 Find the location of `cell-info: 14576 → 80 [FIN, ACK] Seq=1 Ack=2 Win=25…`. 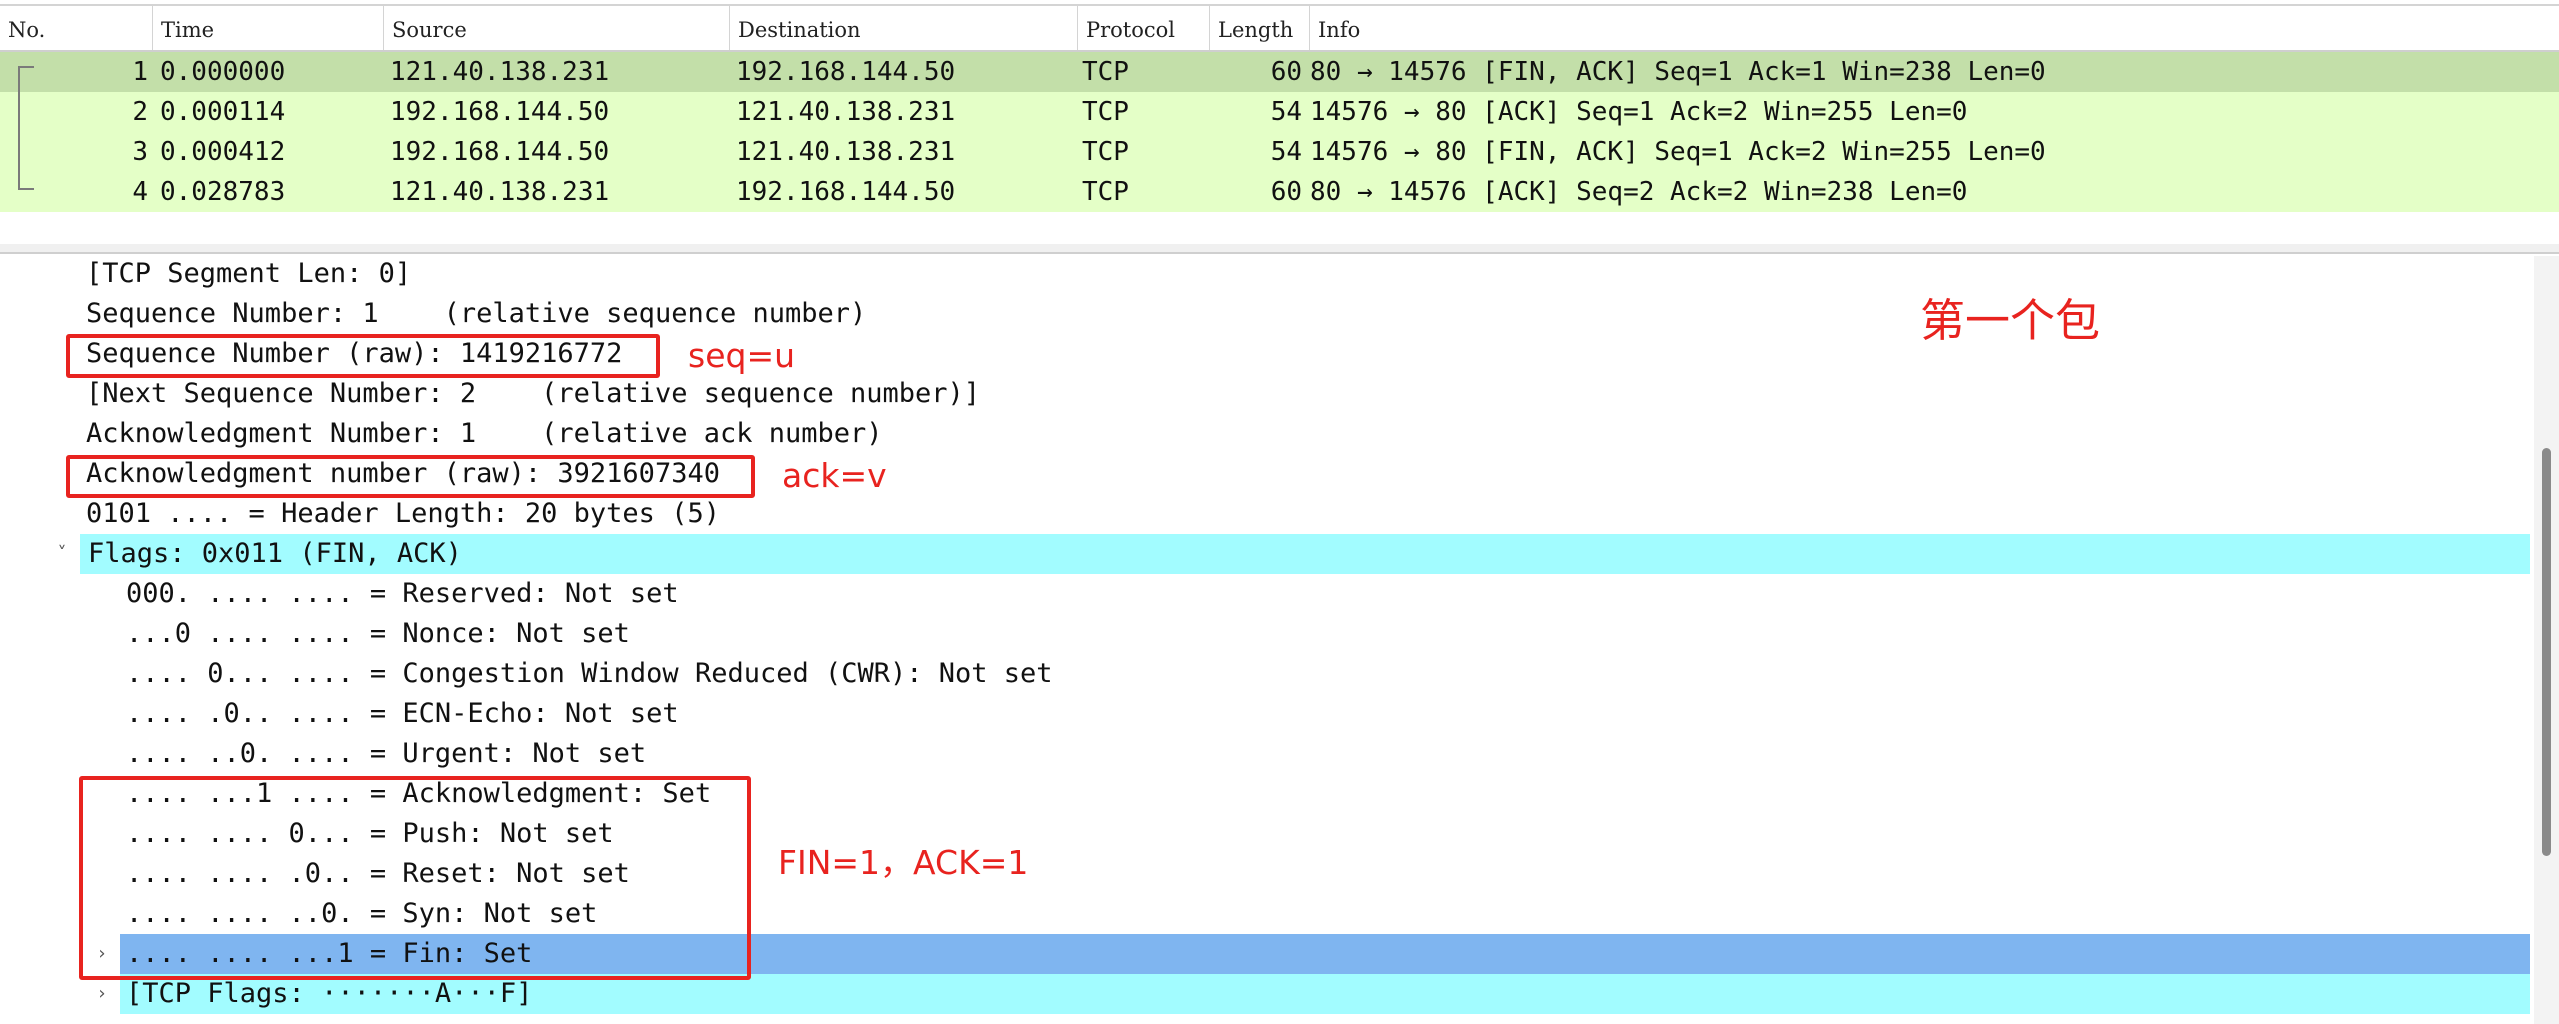

cell-info: 14576 → 80 [FIN, ACK] Seq=1 Ack=2 Win=25… is located at coordinates (1678, 152).